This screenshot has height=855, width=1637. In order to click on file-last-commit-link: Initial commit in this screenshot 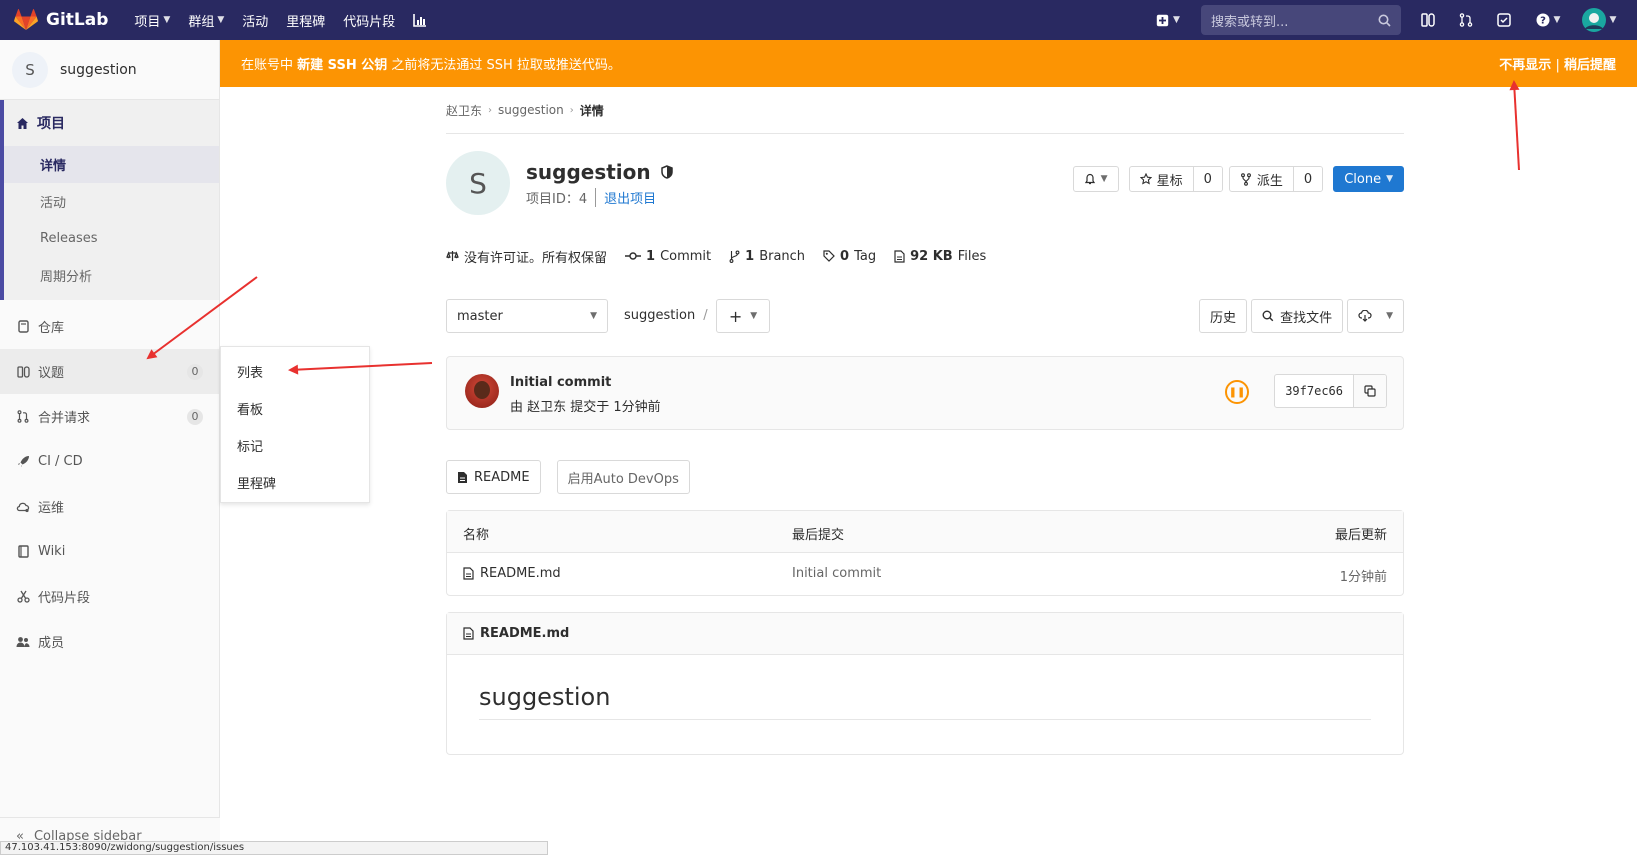, I will do `click(836, 573)`.